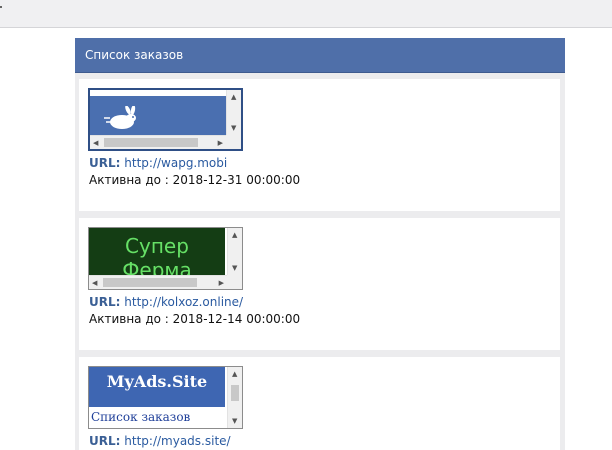 This screenshot has height=450, width=612. I want to click on url-row: URL: http://myads.site/, so click(160, 441).